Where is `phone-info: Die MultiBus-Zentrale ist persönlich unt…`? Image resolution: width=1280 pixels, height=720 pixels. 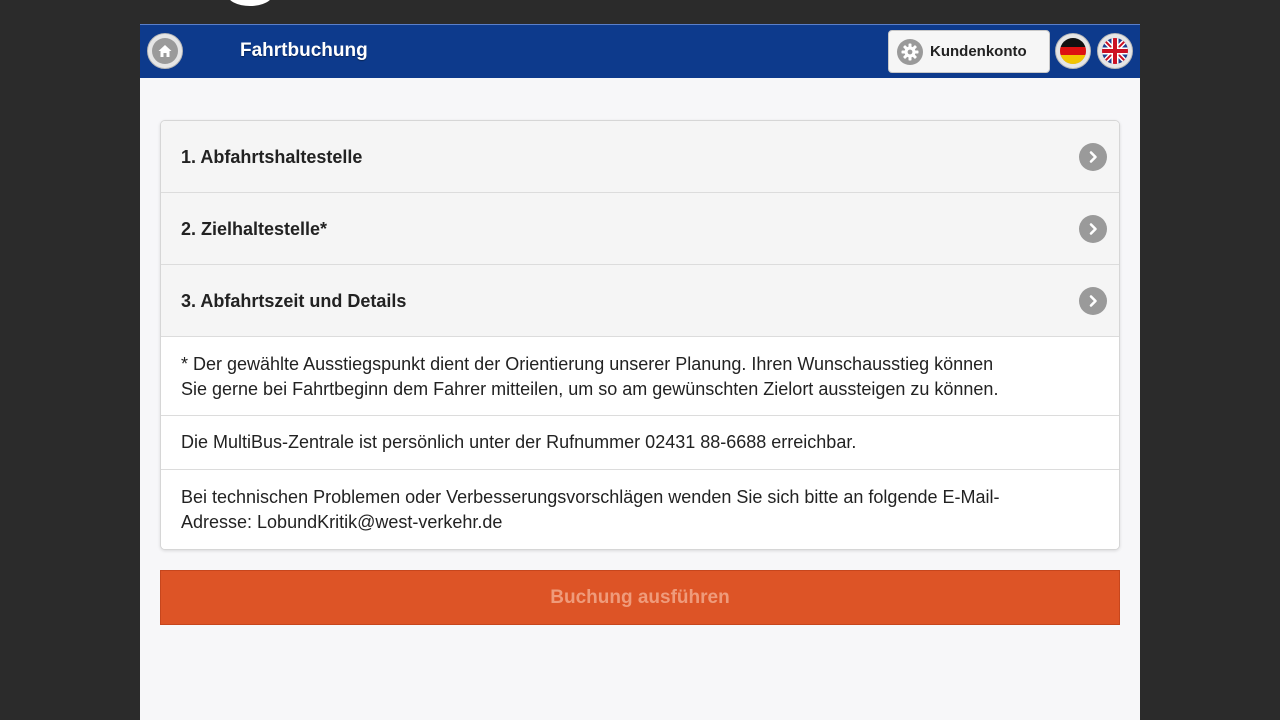 phone-info: Die MultiBus-Zentrale ist persönlich unt… is located at coordinates (640, 443).